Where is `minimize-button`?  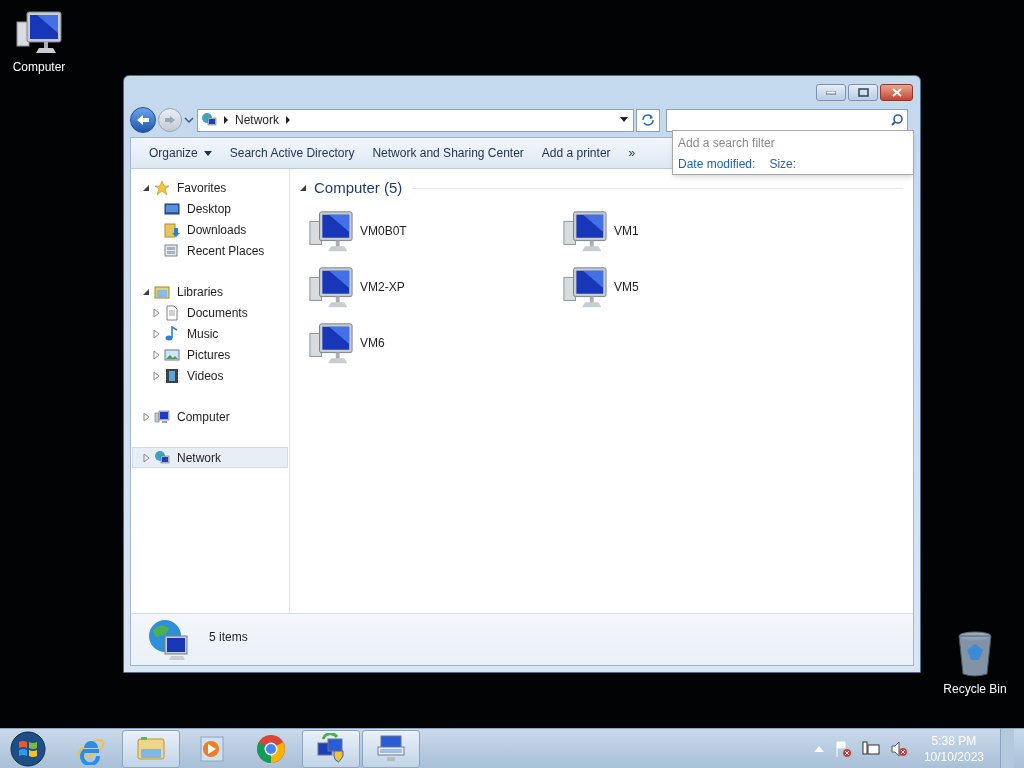 minimize-button is located at coordinates (831, 92).